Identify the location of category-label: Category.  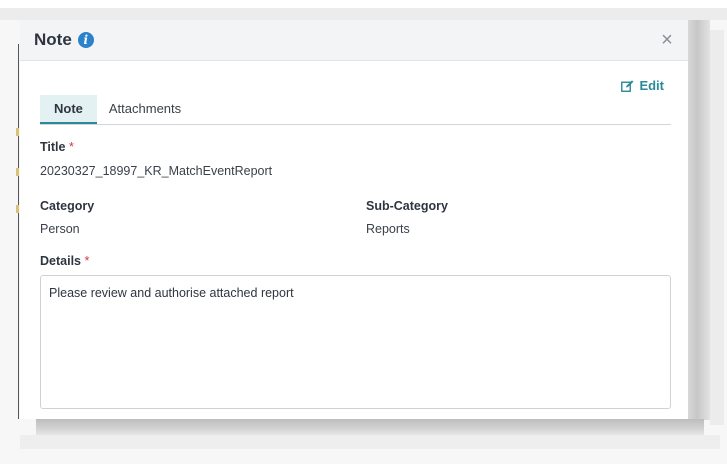
(67, 206).